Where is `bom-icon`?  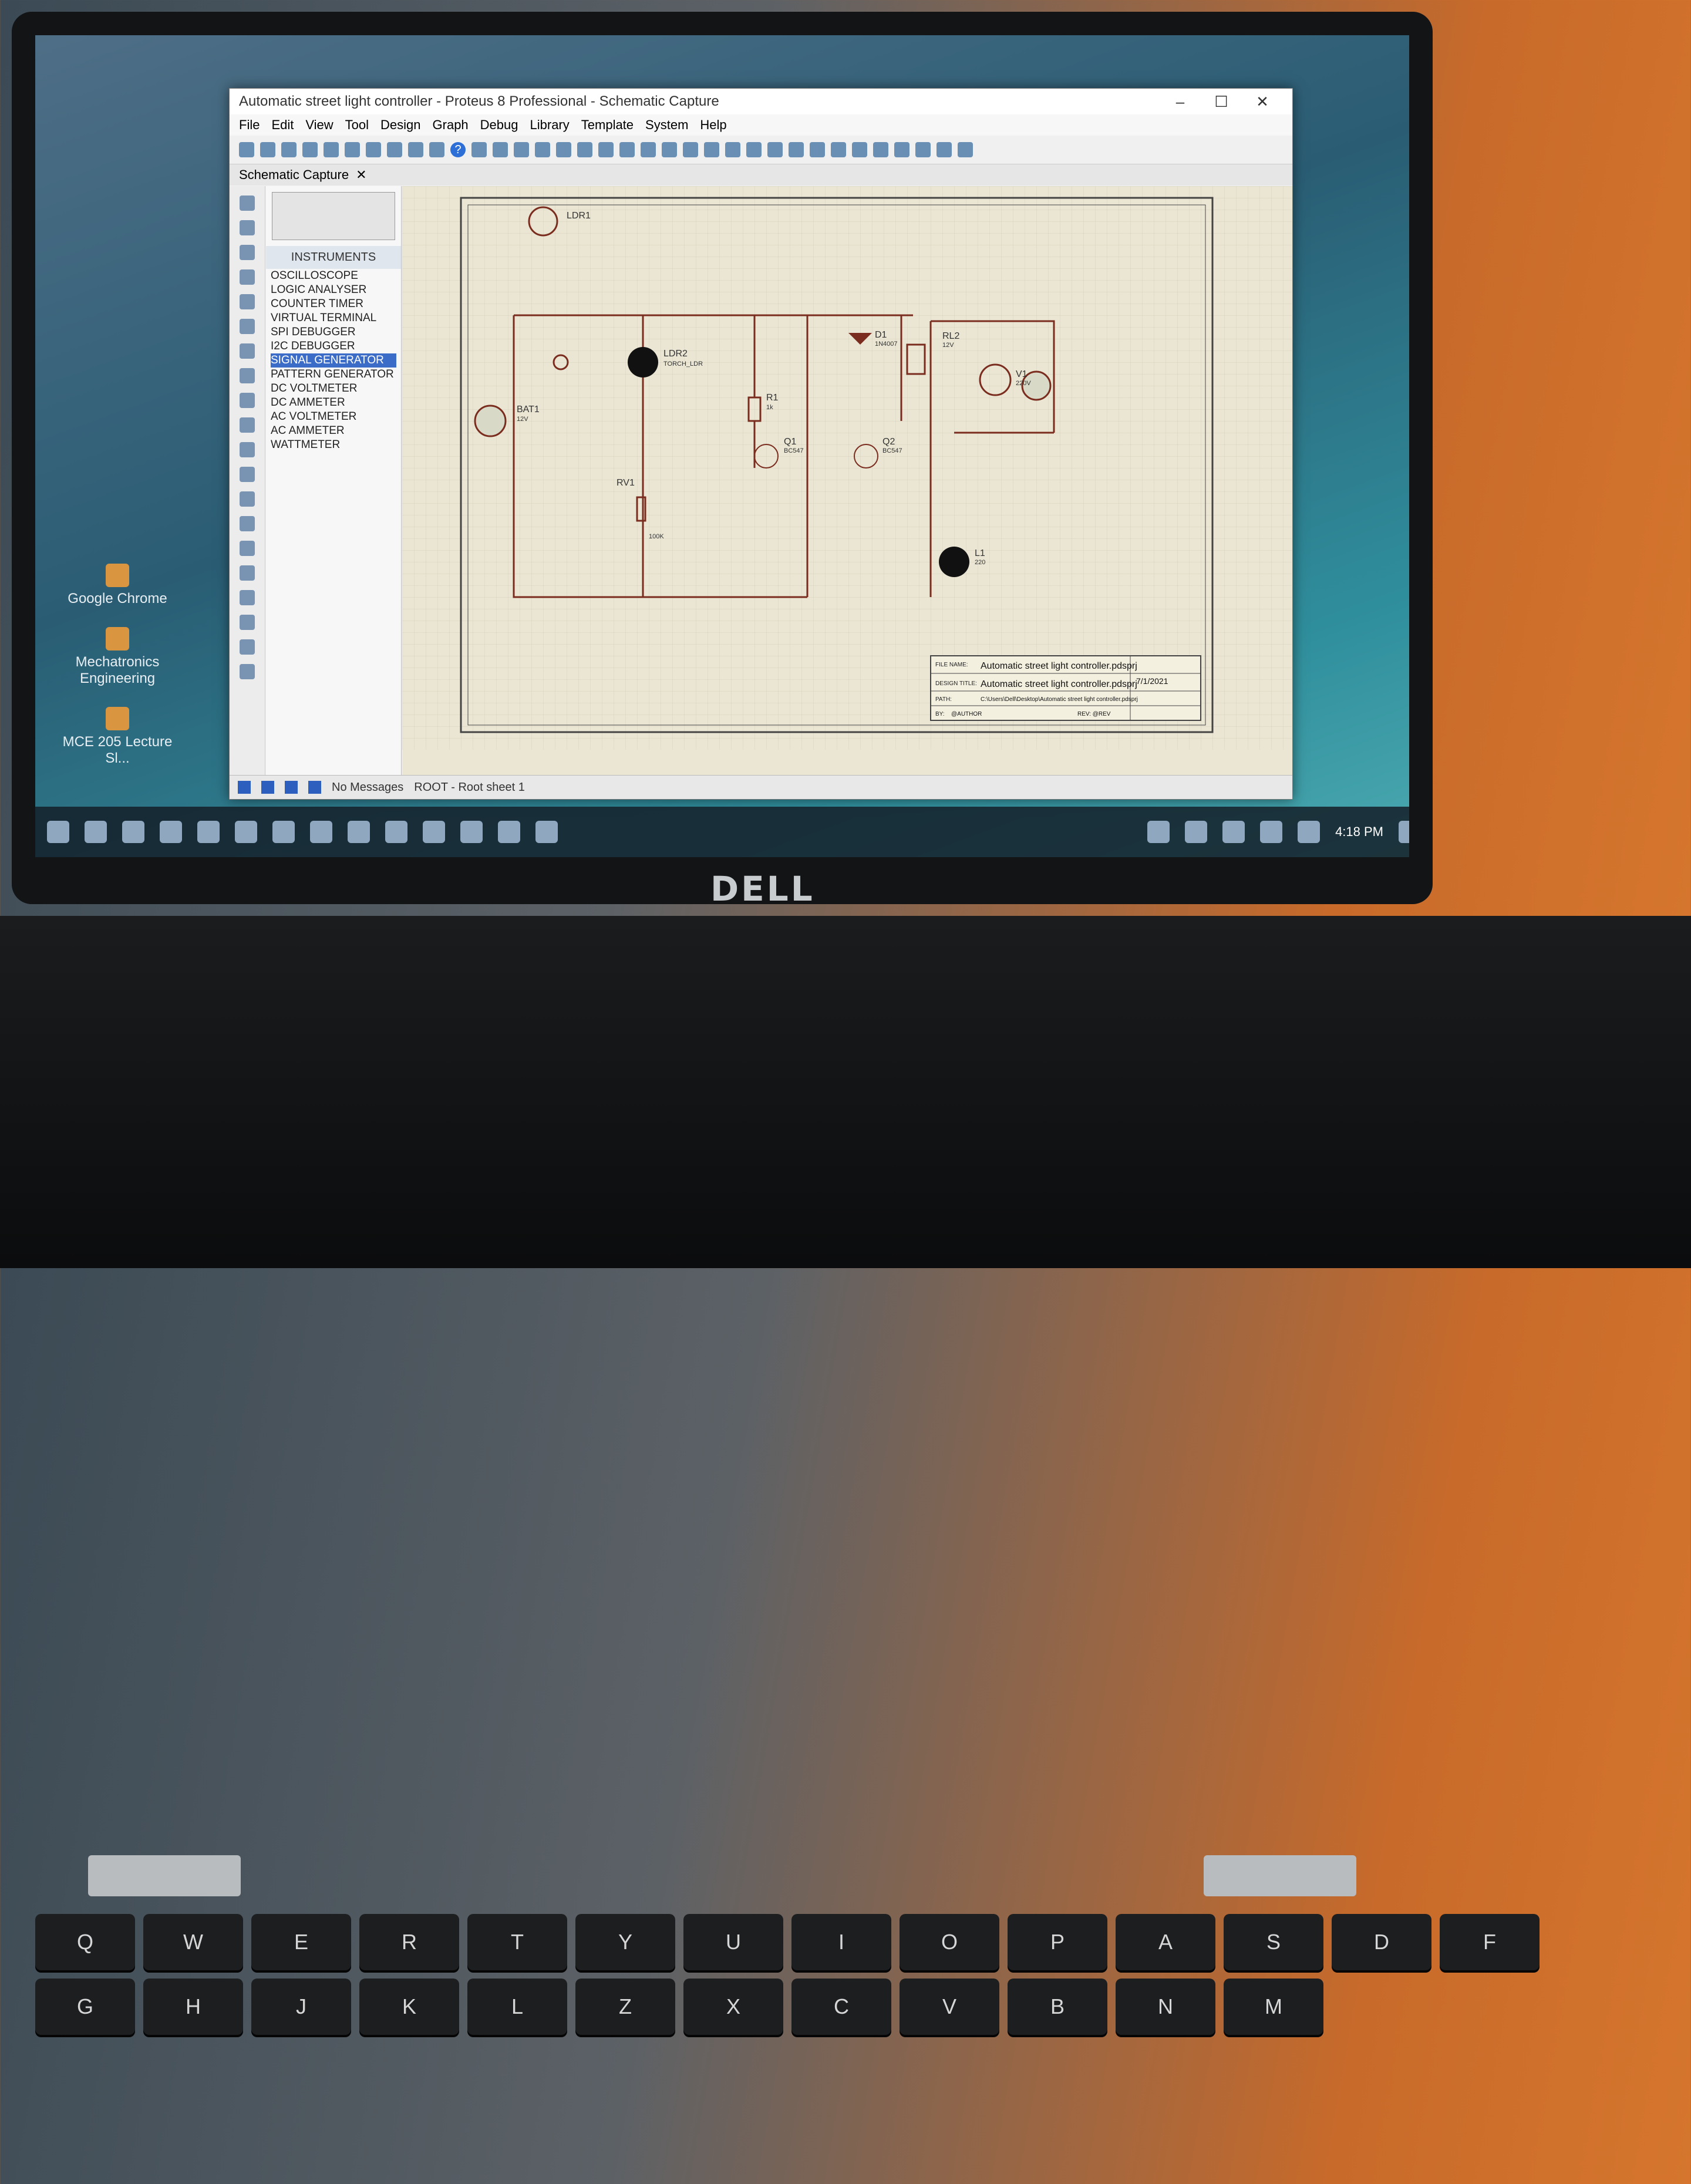
bom-icon is located at coordinates (436, 149).